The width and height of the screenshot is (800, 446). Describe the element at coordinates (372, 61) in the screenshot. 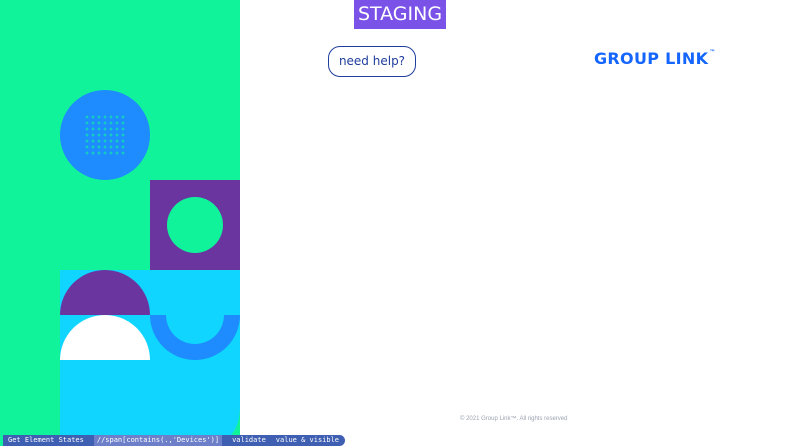

I see `need-help-button: need help?` at that location.